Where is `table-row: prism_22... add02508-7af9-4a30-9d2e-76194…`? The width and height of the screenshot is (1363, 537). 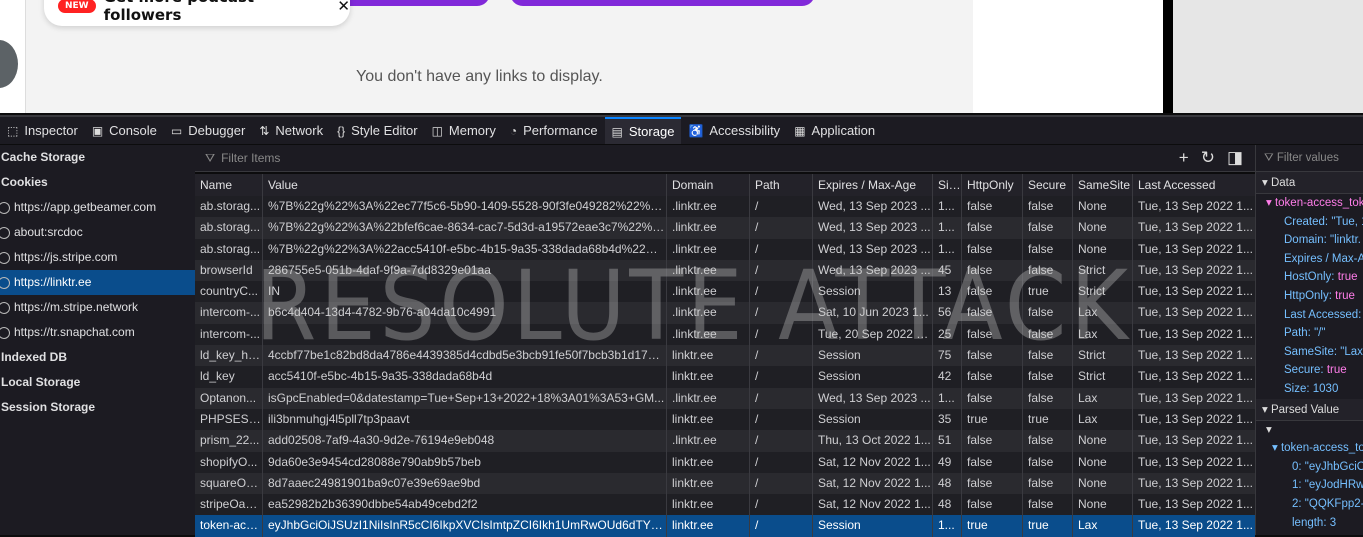 table-row: prism_22... add02508-7af9-4a30-9d2e-76194… is located at coordinates (725, 441).